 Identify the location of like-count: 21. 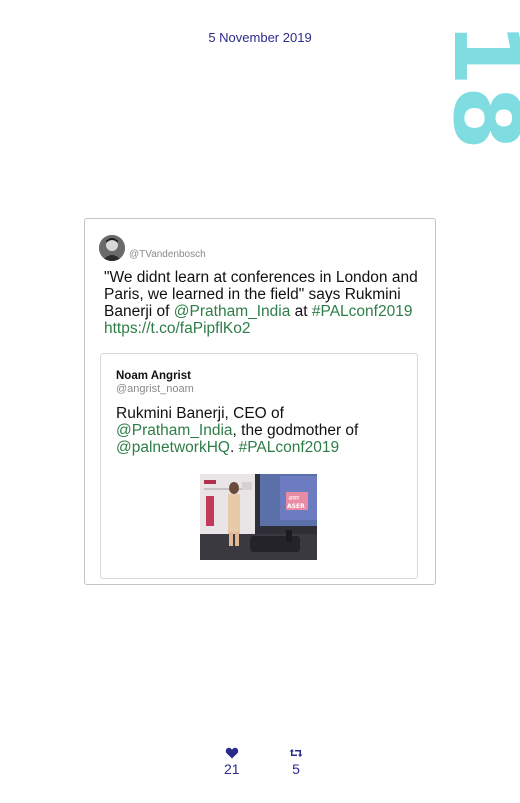
(232, 769).